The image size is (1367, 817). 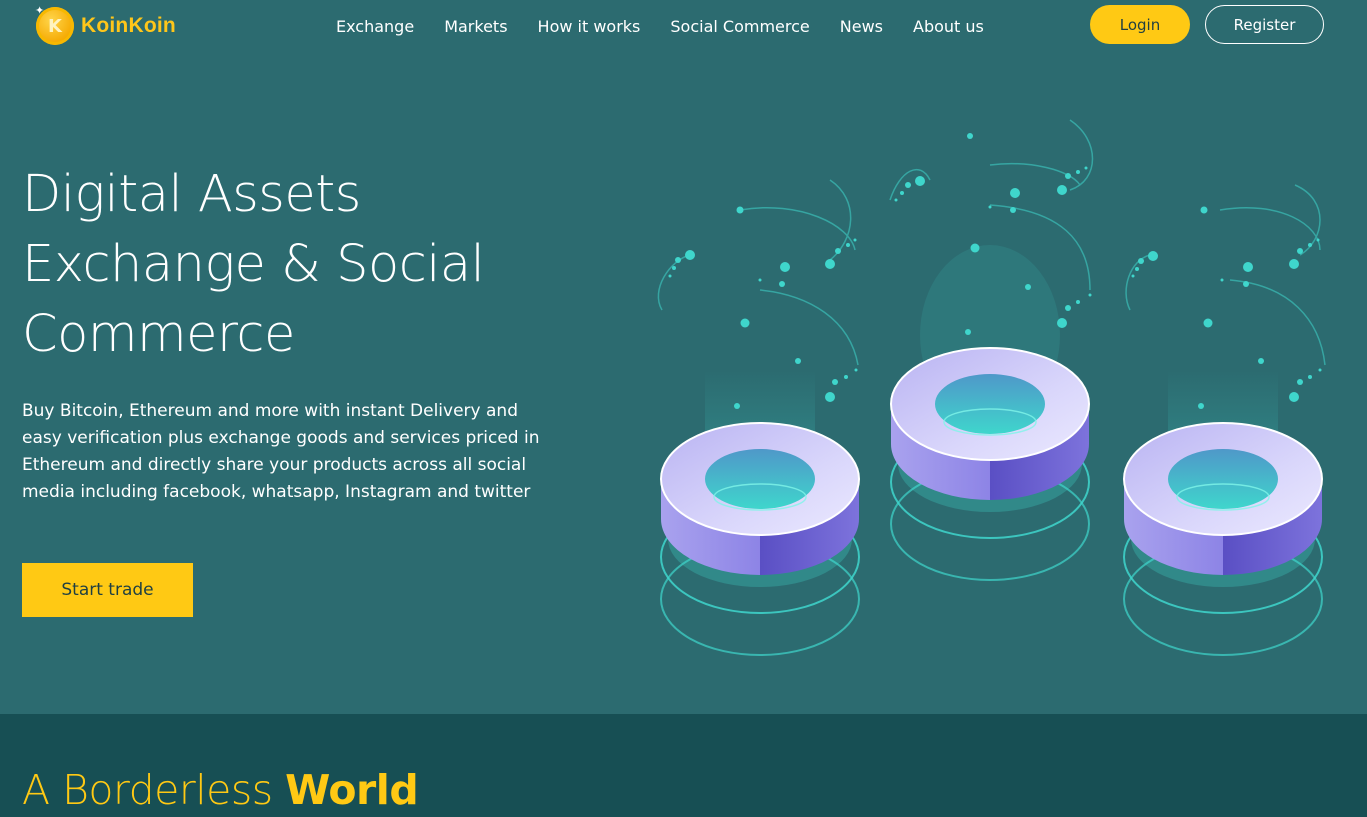 I want to click on logo-letter: K, so click(x=55, y=26).